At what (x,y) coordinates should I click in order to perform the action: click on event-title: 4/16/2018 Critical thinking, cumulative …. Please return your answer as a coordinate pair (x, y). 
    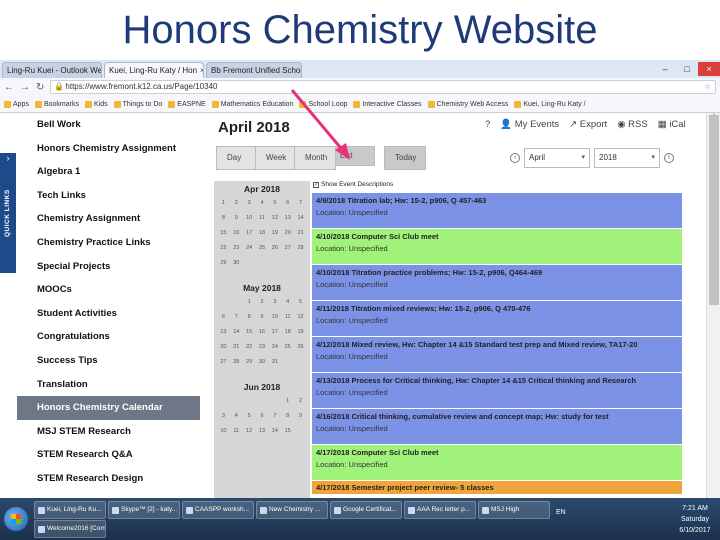
    Looking at the image, I should click on (497, 416).